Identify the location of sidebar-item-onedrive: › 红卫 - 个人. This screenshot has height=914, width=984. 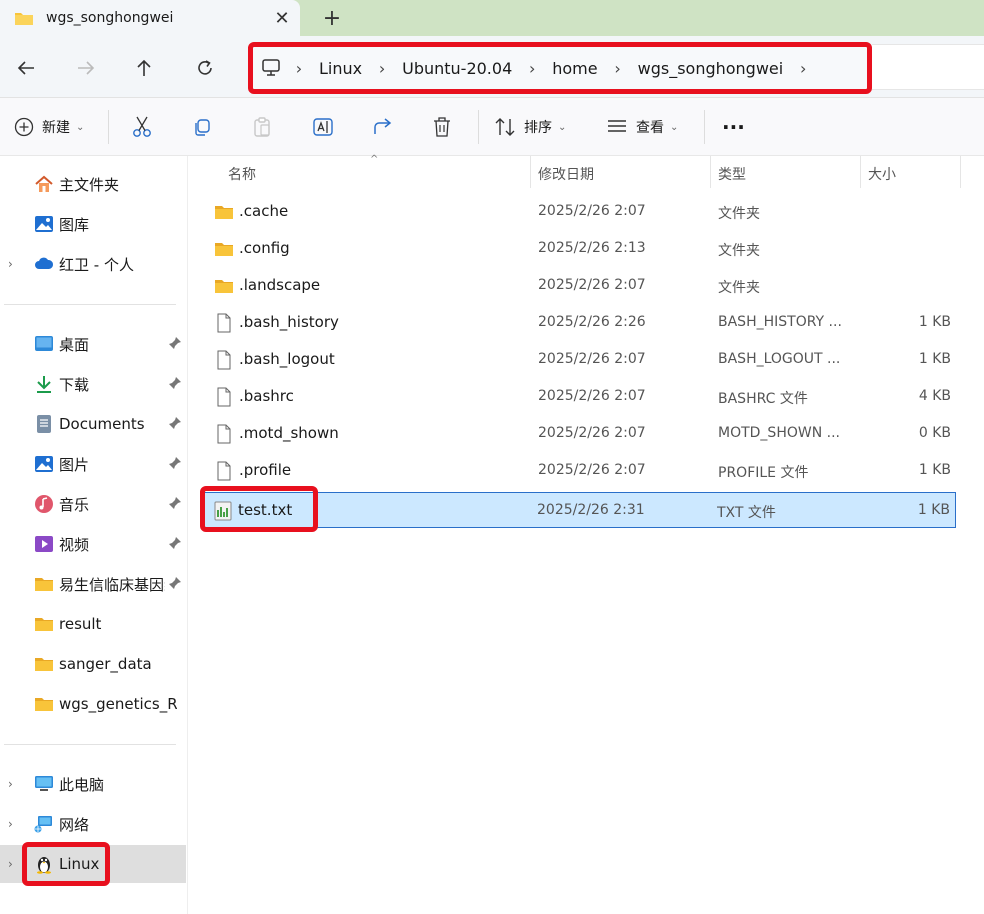
(93, 264).